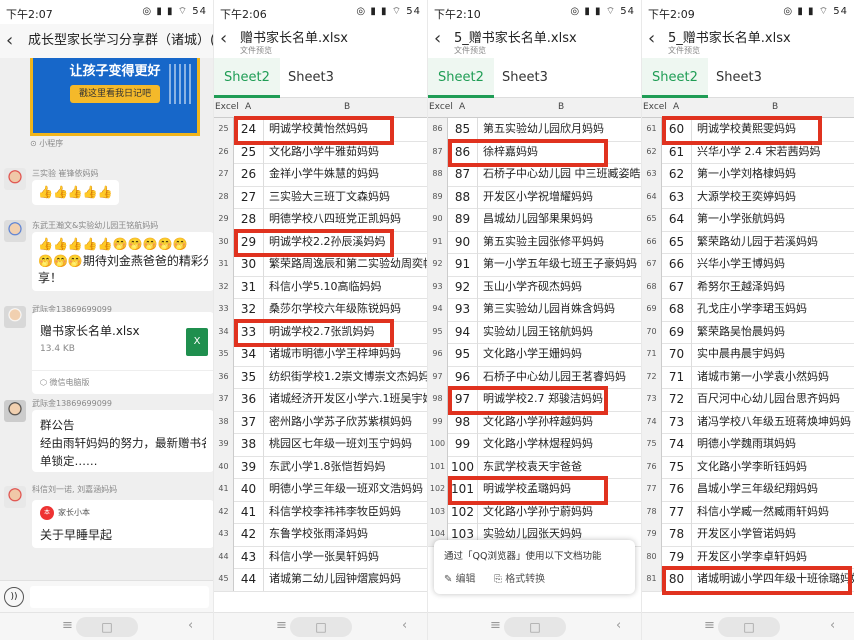  What do you see at coordinates (122, 261) in the screenshot?
I see `message-bubble: 👍👍👍👍👍🤭🤭🤭🤭🤭 🤭🤭🤭期待刘金燕爸爸的精彩分 享！` at bounding box center [122, 261].